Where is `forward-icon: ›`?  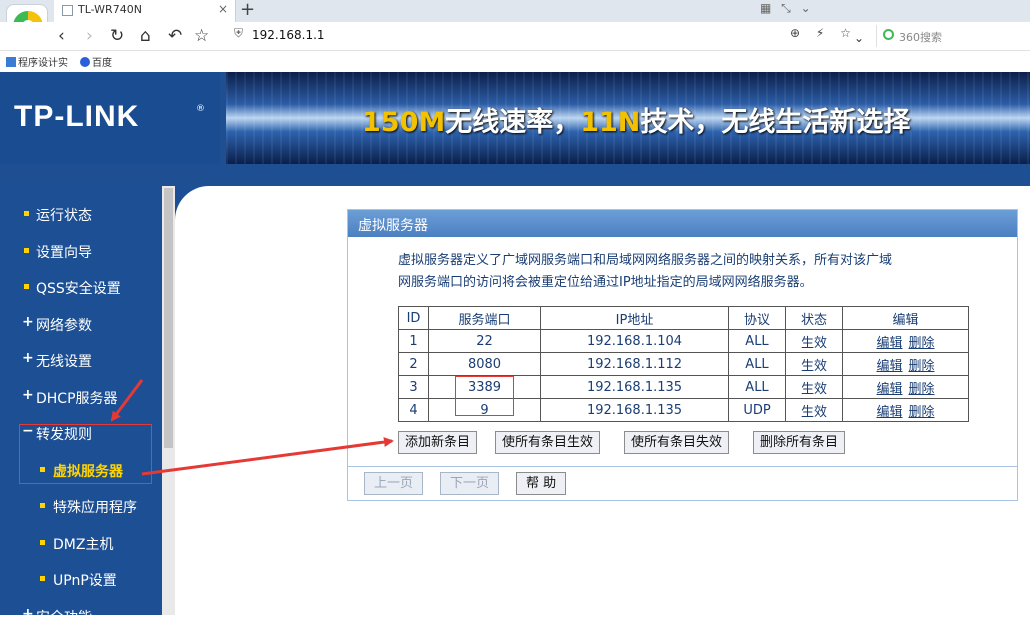
forward-icon: › is located at coordinates (89, 36).